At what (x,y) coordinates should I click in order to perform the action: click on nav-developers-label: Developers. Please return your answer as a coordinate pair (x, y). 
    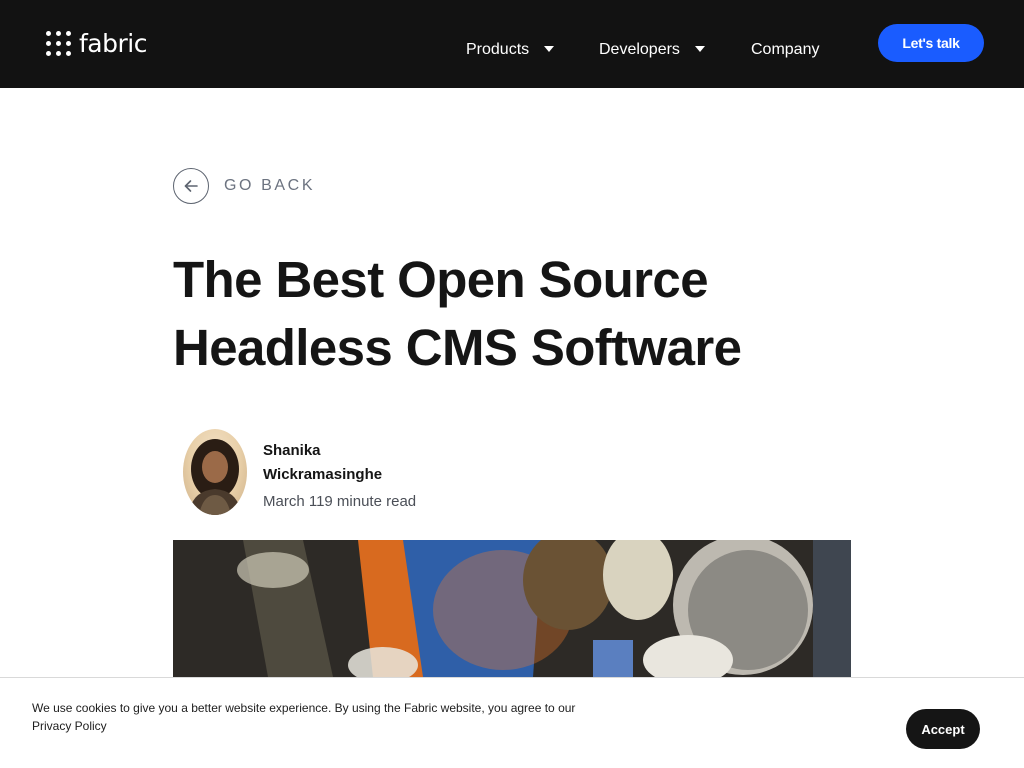
    Looking at the image, I should click on (639, 49).